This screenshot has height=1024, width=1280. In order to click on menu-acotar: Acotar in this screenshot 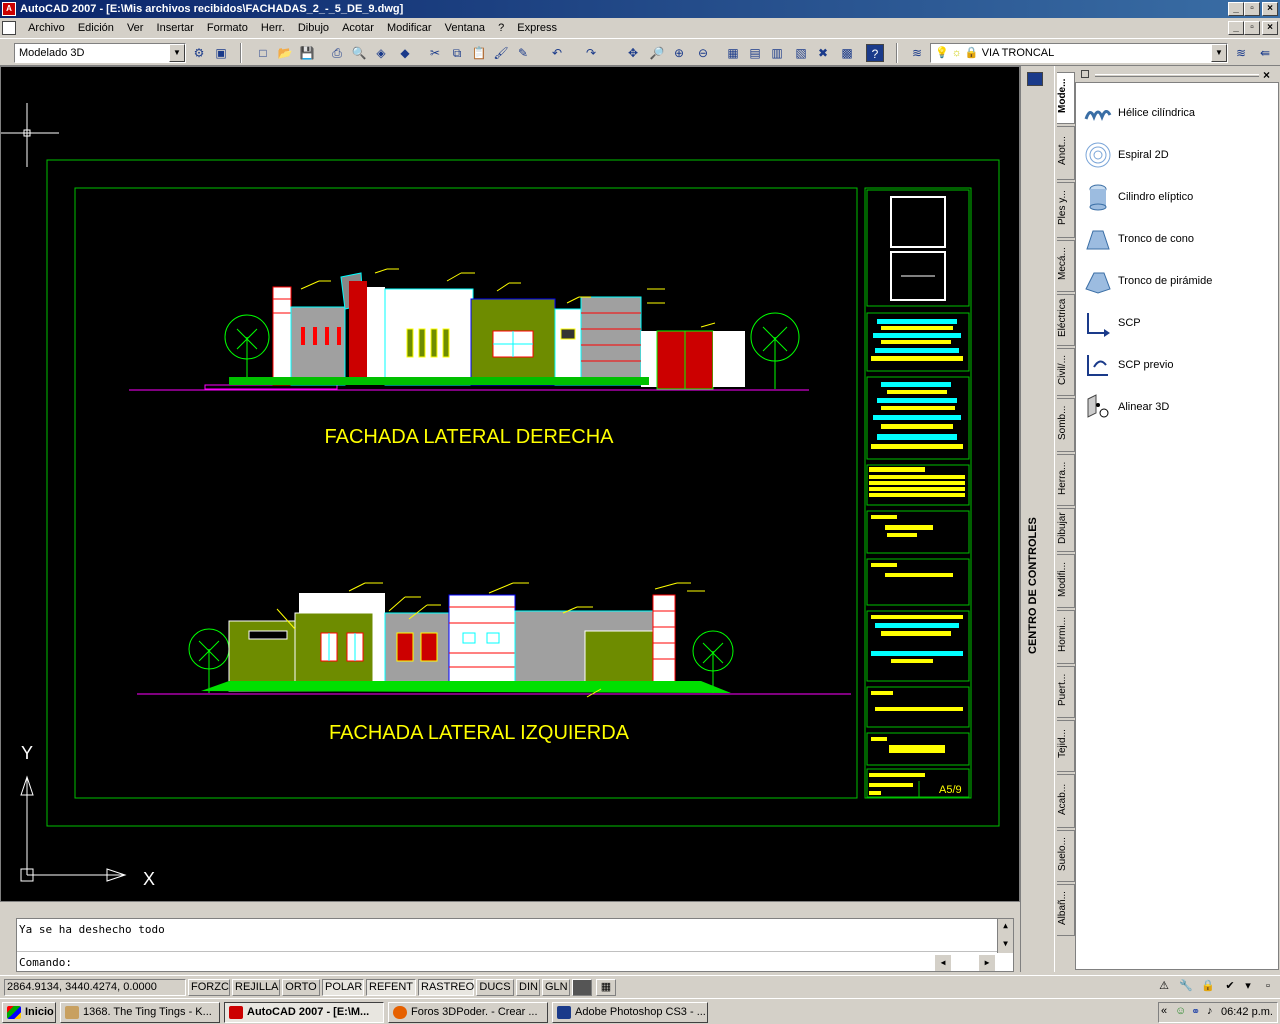, I will do `click(358, 28)`.